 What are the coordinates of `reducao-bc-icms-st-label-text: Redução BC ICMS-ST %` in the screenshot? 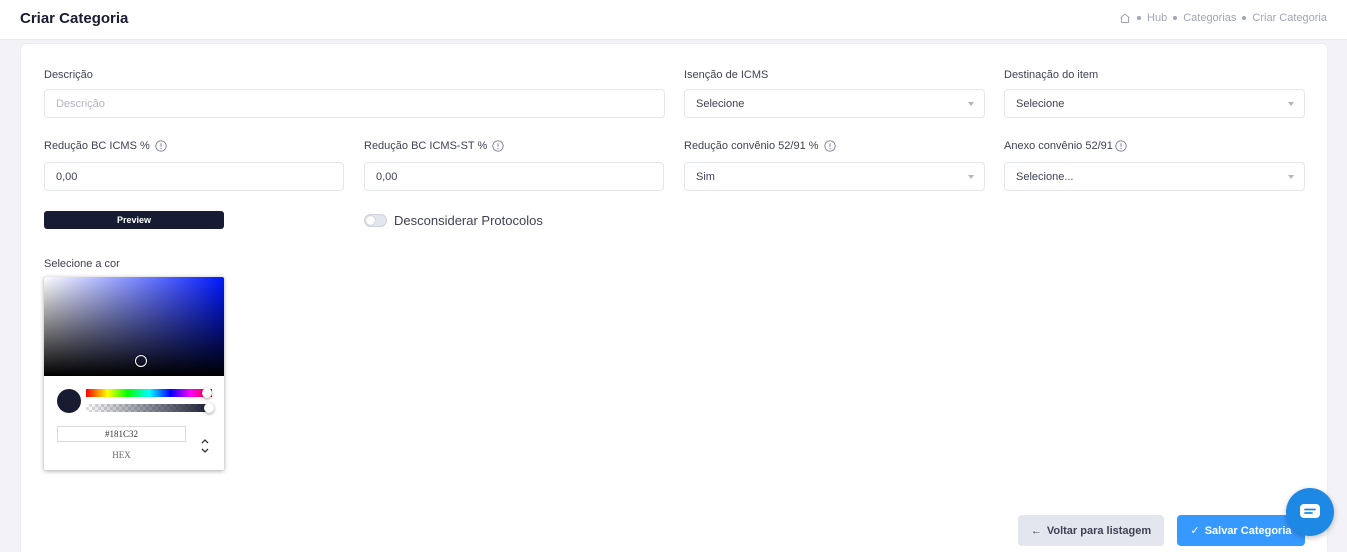 It's located at (426, 146).